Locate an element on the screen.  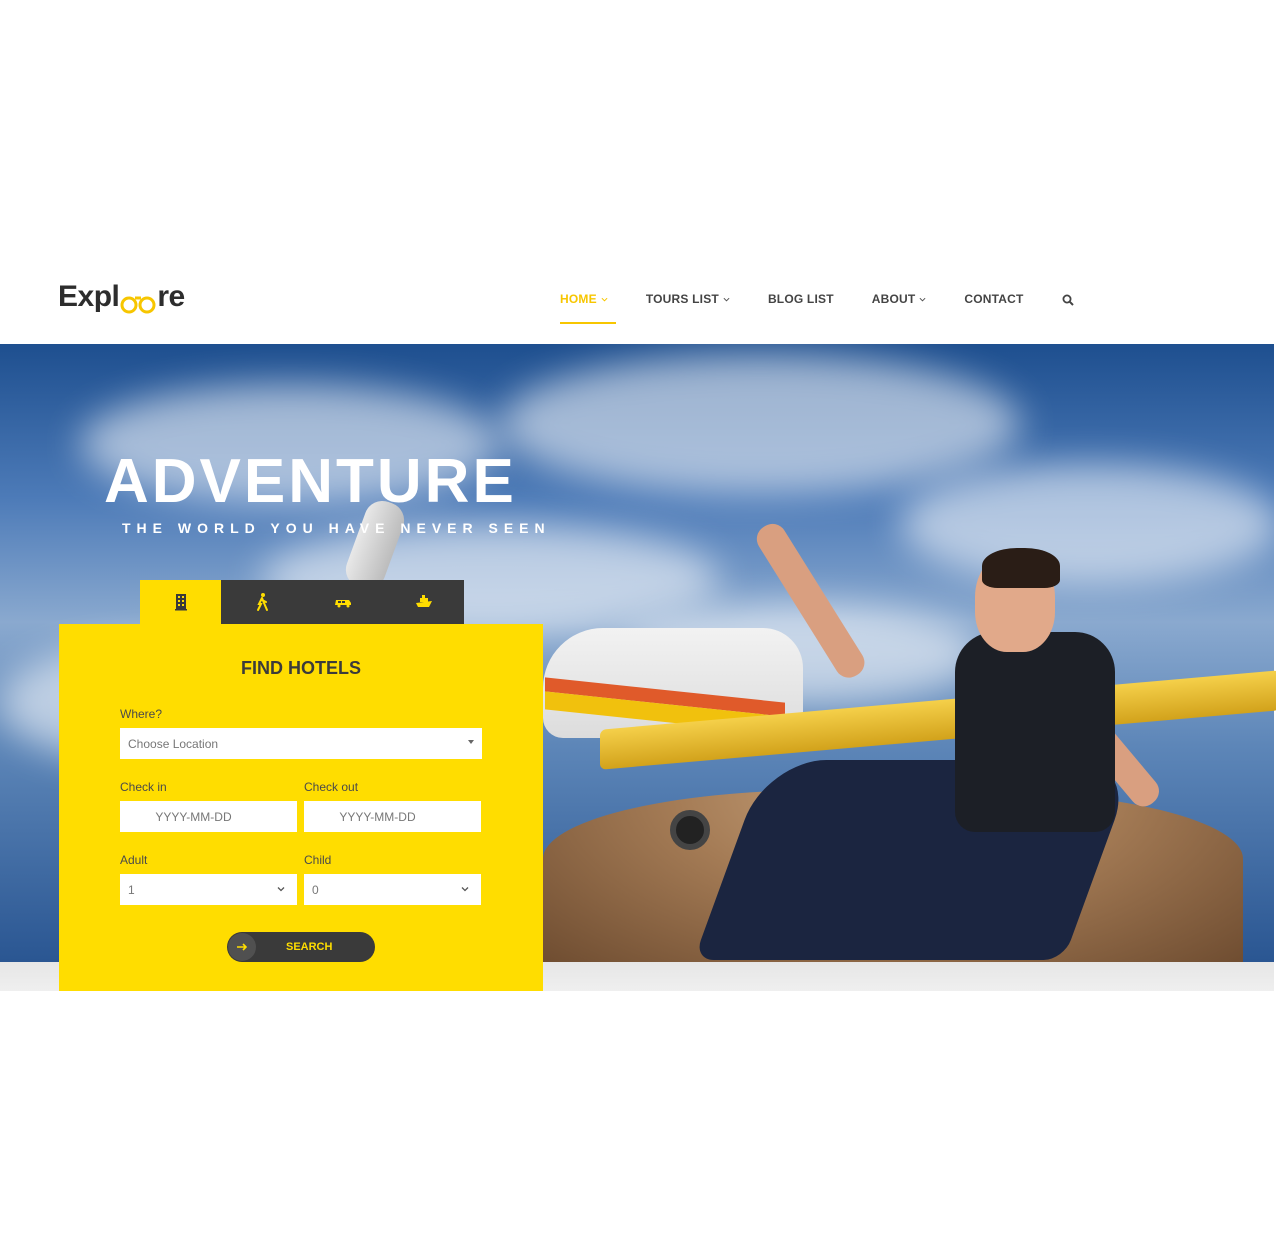
checkout-date-input: YYYY-MM-DD is located at coordinates (392, 816).